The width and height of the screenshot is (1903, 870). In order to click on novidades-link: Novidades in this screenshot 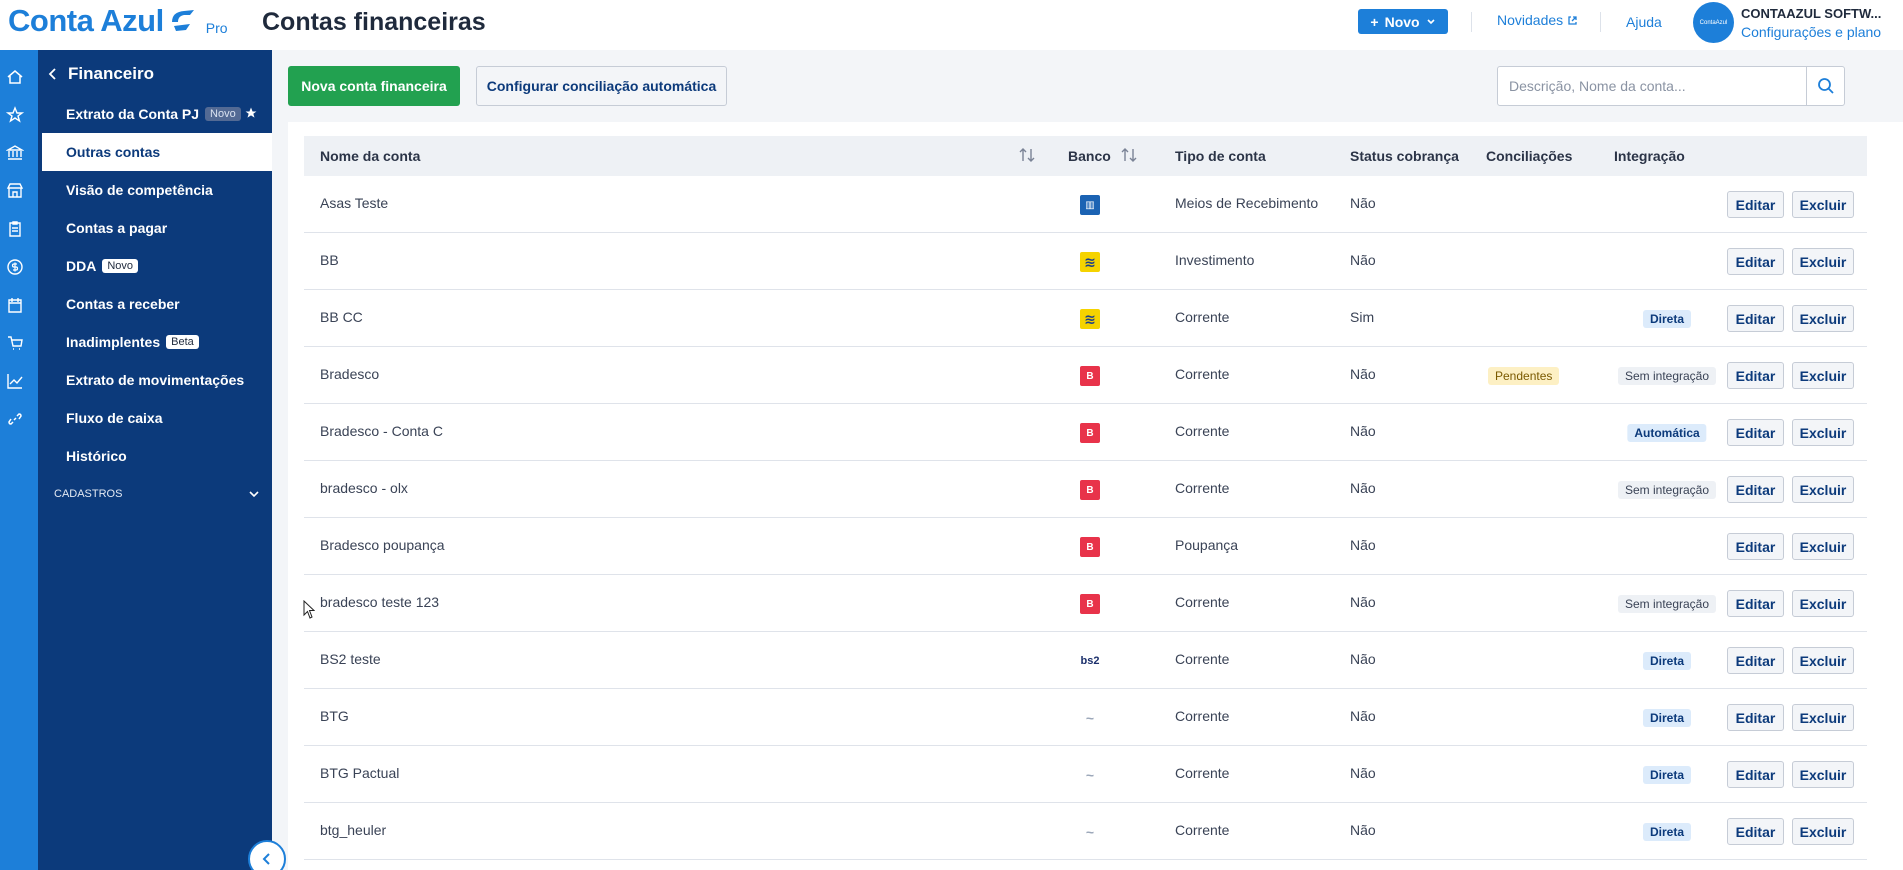, I will do `click(1537, 20)`.